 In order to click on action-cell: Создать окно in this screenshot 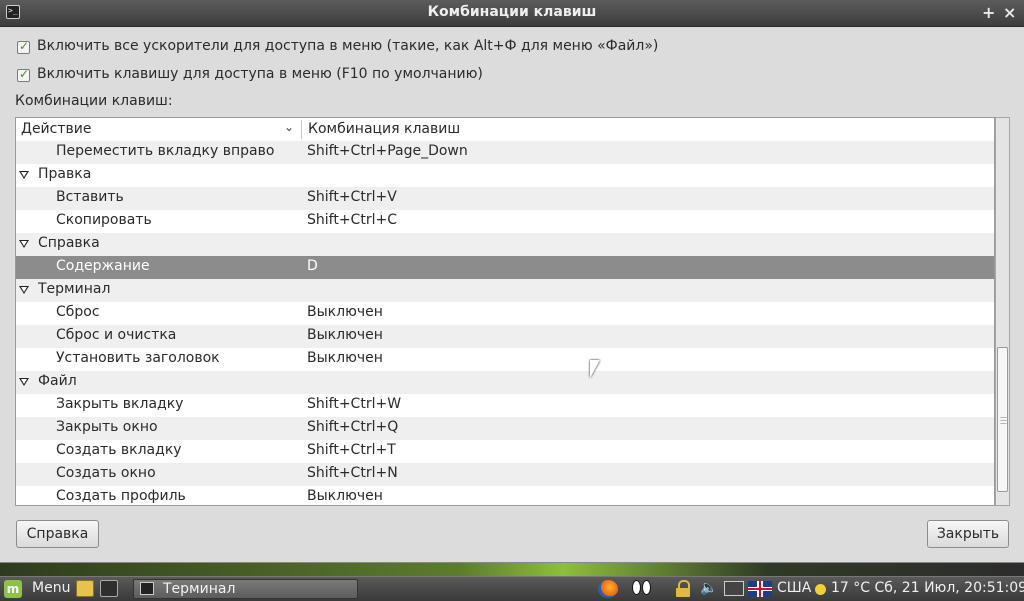, I will do `click(106, 473)`.